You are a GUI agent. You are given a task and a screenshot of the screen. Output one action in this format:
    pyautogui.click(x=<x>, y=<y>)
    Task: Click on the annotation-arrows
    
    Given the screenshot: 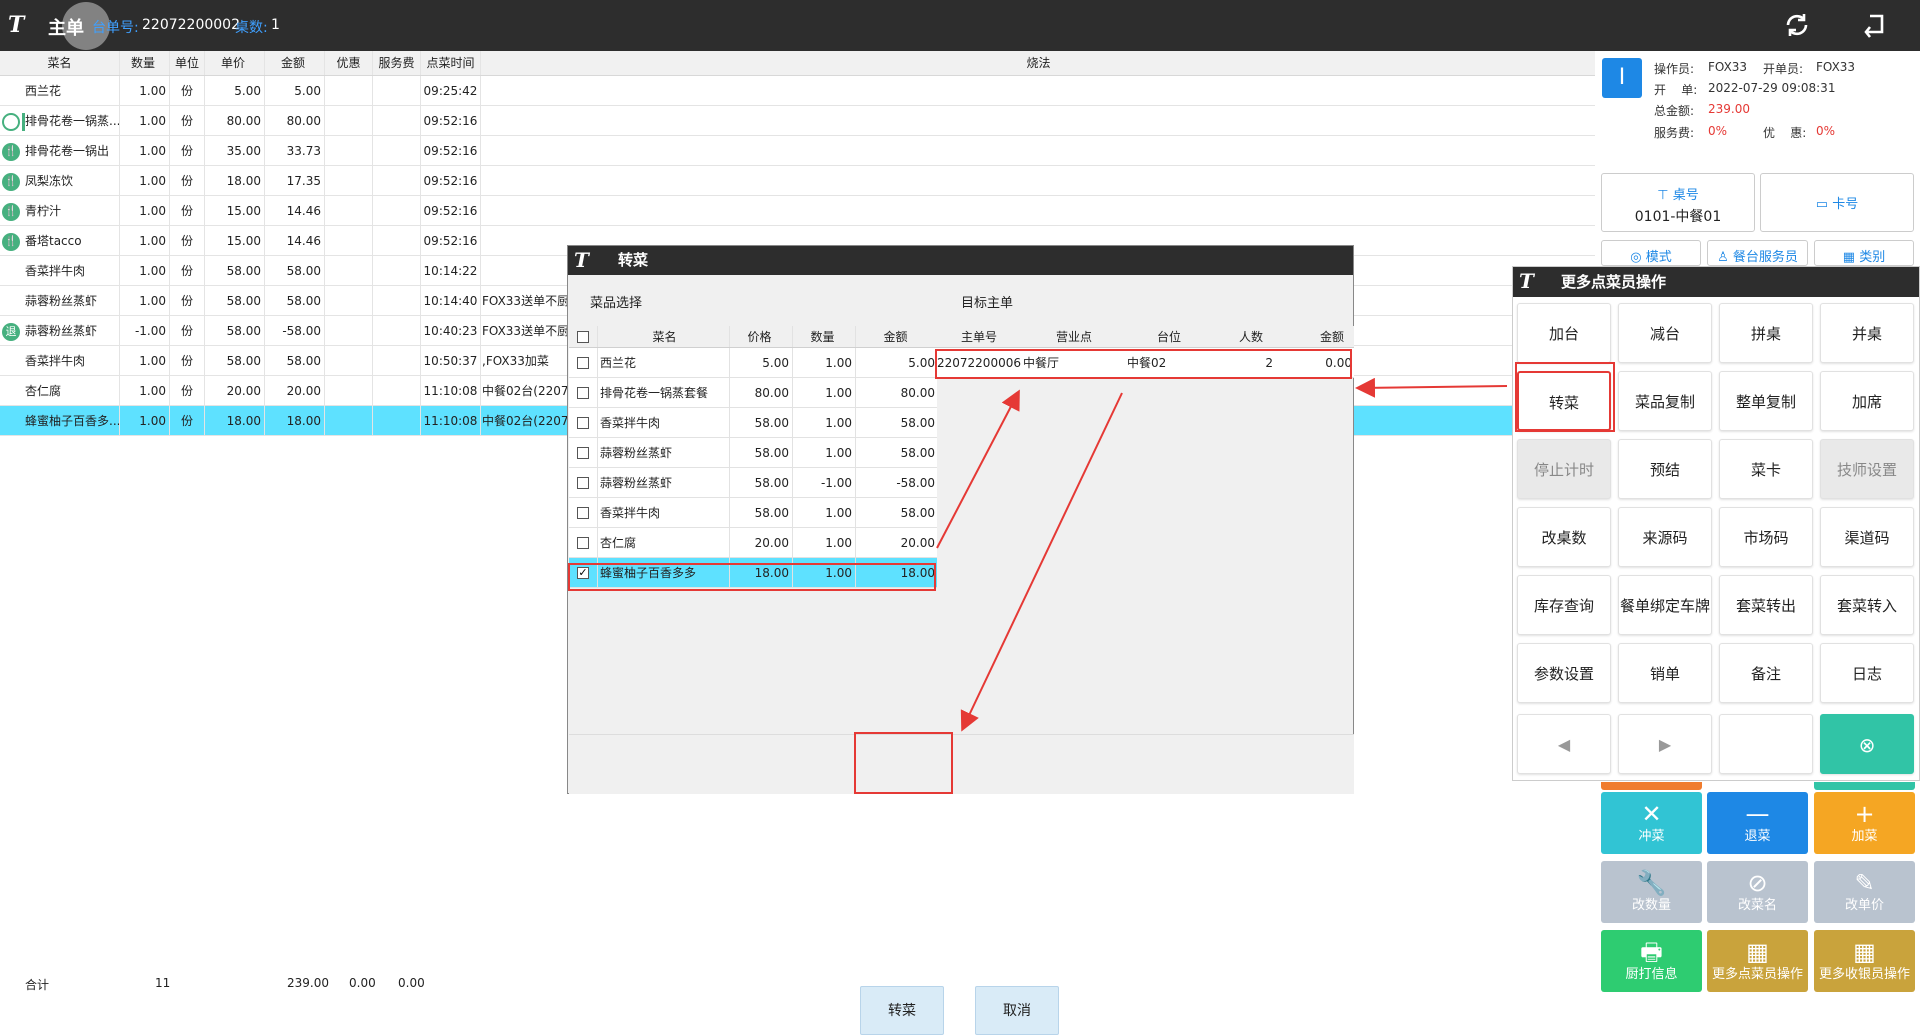 What is the action you would take?
    pyautogui.click(x=1222, y=554)
    